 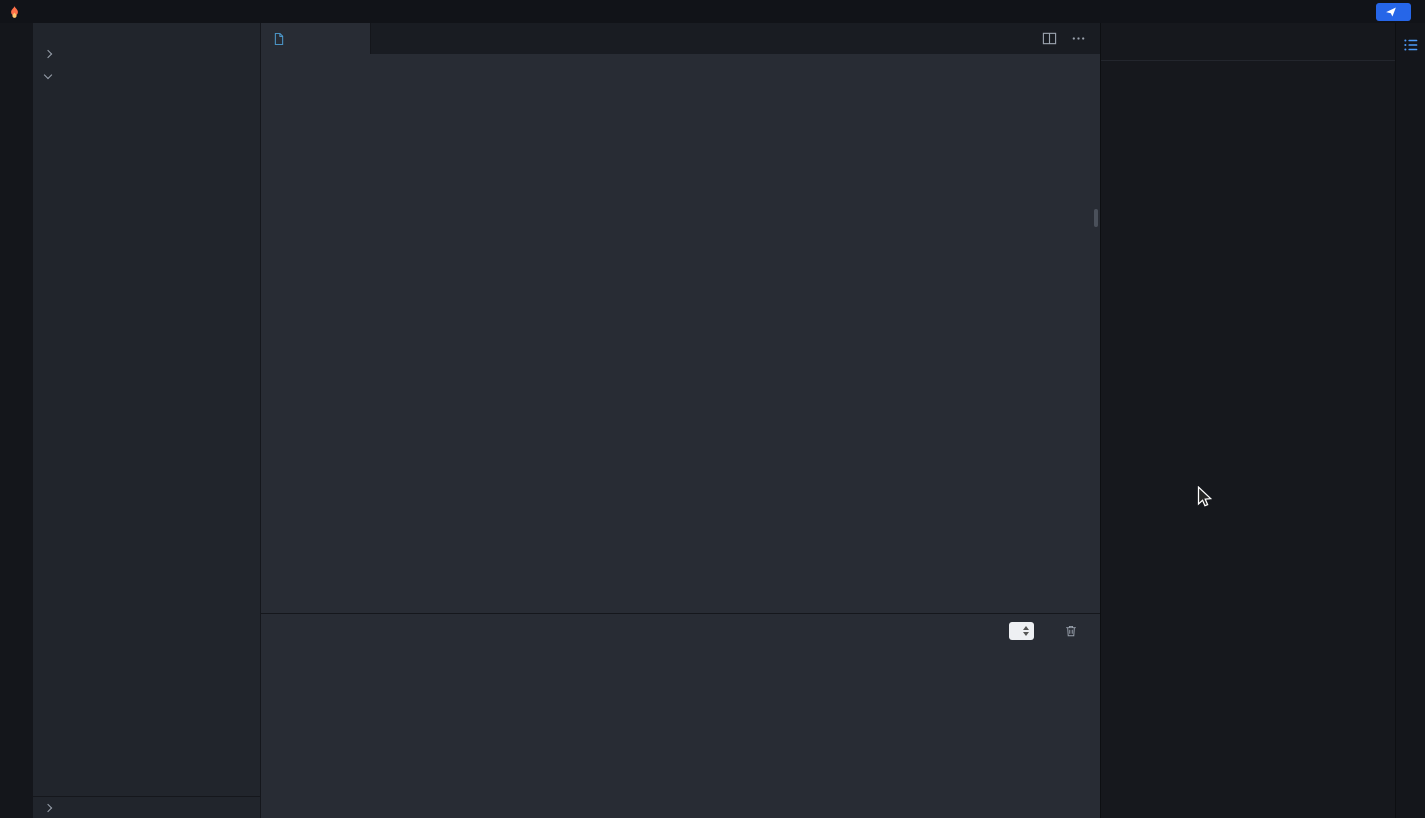 I want to click on editor-actions, so click(x=1071, y=38).